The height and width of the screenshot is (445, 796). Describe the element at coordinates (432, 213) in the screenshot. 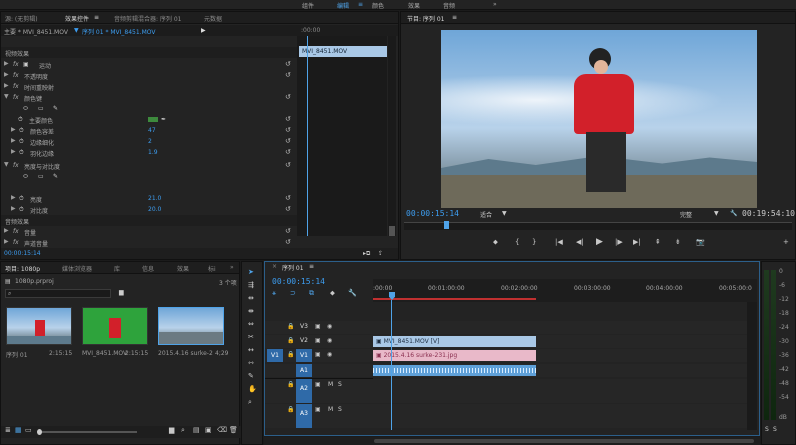

I see `program-timecode: 00:00:15:14` at that location.